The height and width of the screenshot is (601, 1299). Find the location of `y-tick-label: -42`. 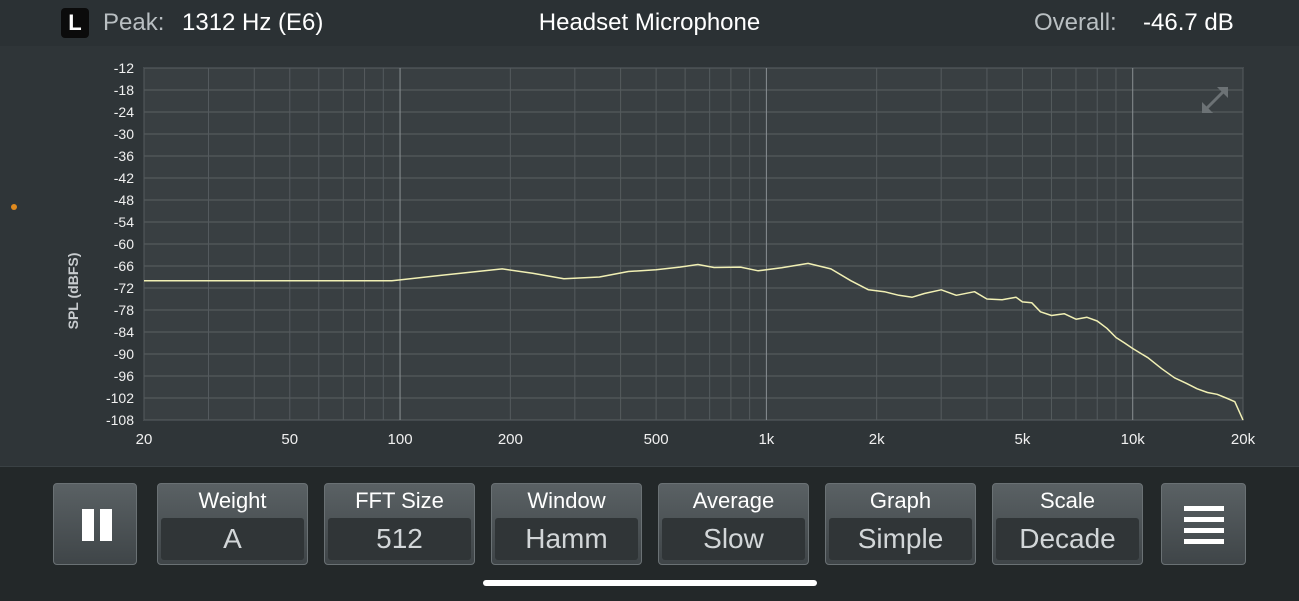

y-tick-label: -42 is located at coordinates (124, 178).